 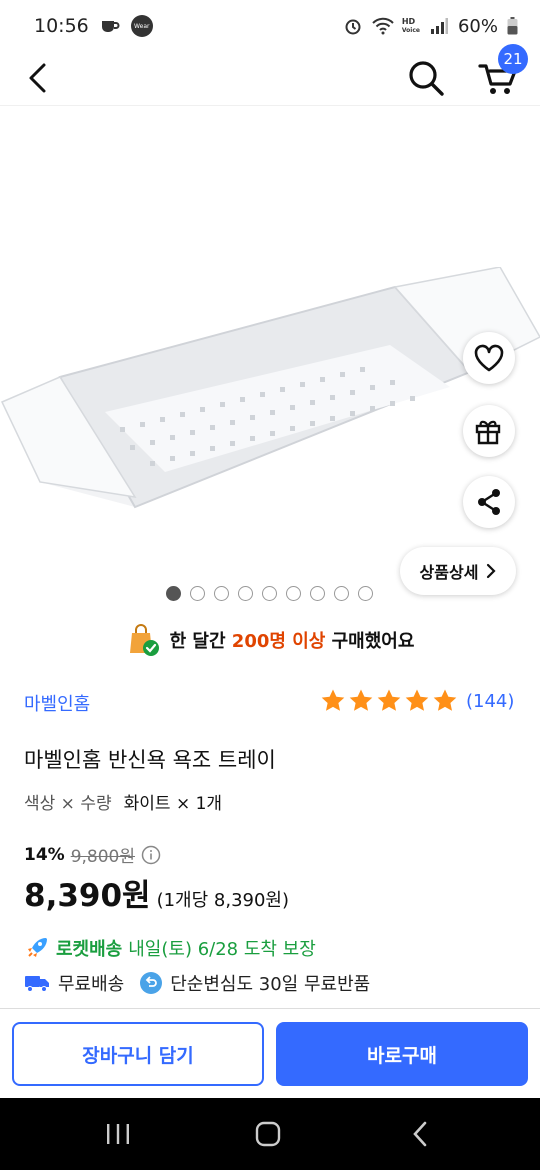 What do you see at coordinates (37, 947) in the screenshot?
I see `rocket-icon` at bounding box center [37, 947].